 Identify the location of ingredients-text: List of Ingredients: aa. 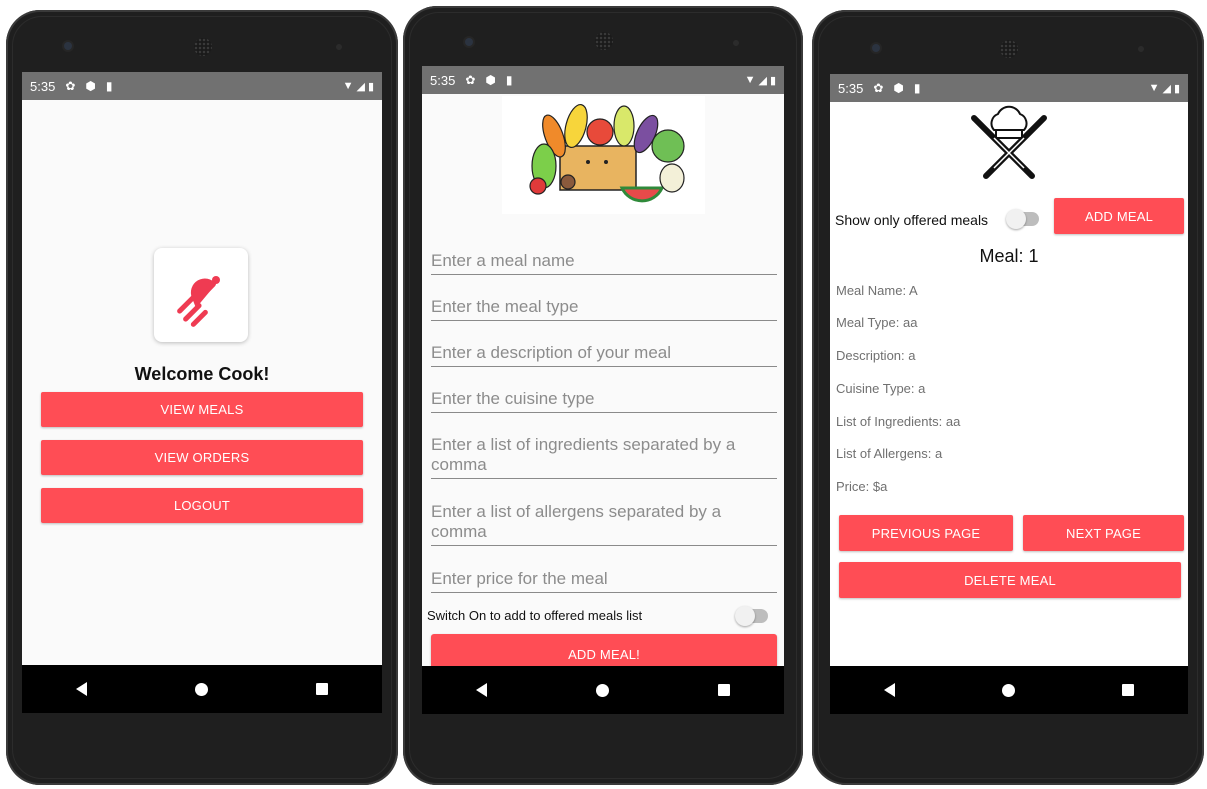
(898, 421).